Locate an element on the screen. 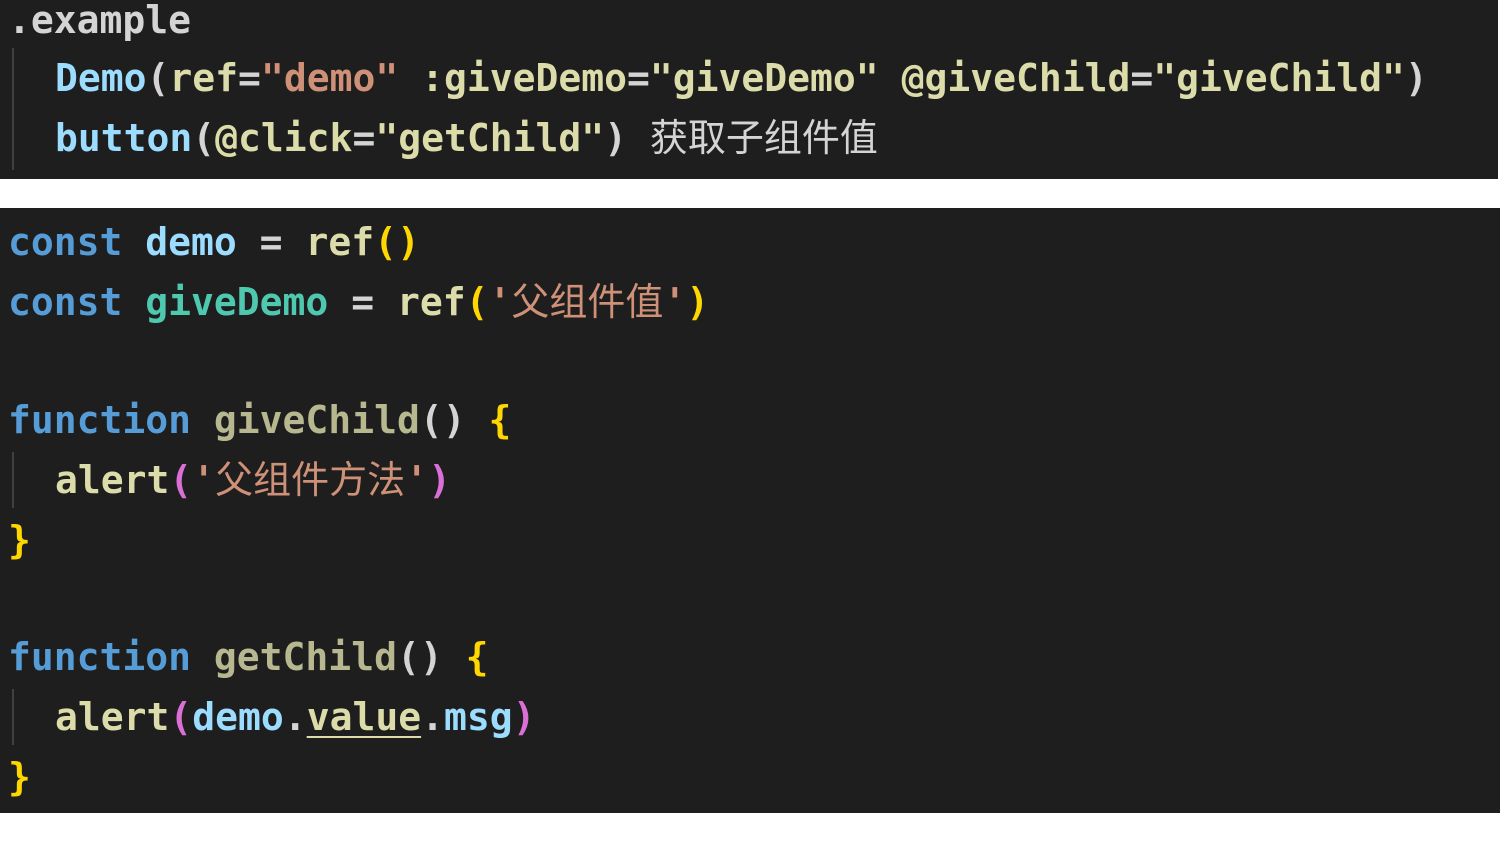 The image size is (1500, 843). code-token: "demo" is located at coordinates (329, 78).